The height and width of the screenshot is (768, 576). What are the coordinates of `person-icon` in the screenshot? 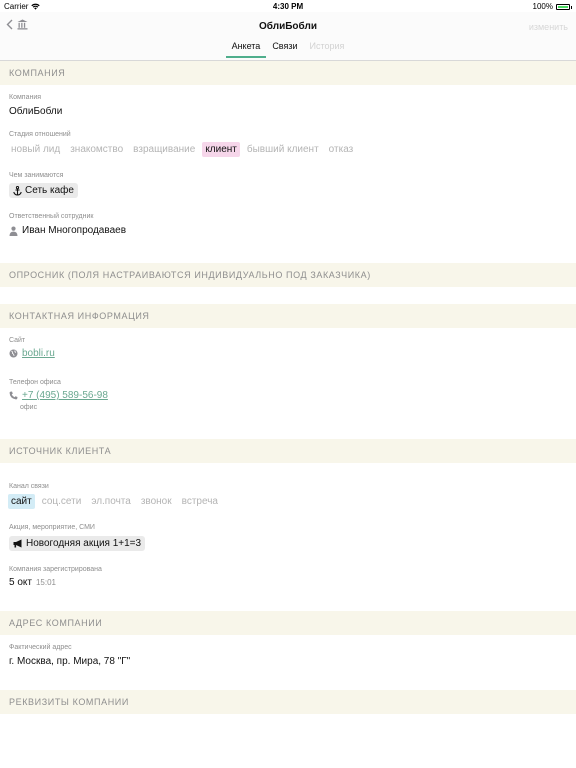 It's located at (13, 231).